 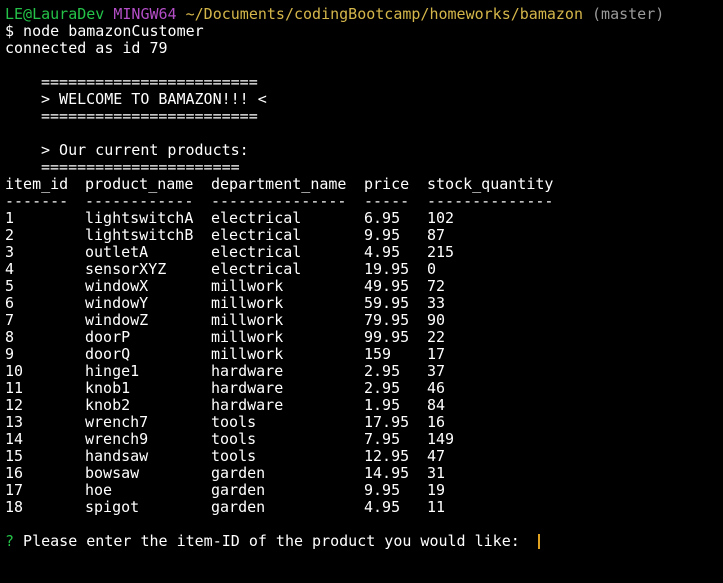 I want to click on dash-product-name: ------------, so click(x=139, y=201).